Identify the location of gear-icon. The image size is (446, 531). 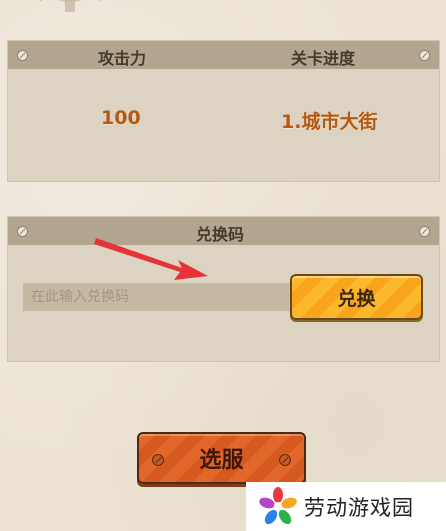
(70, 6).